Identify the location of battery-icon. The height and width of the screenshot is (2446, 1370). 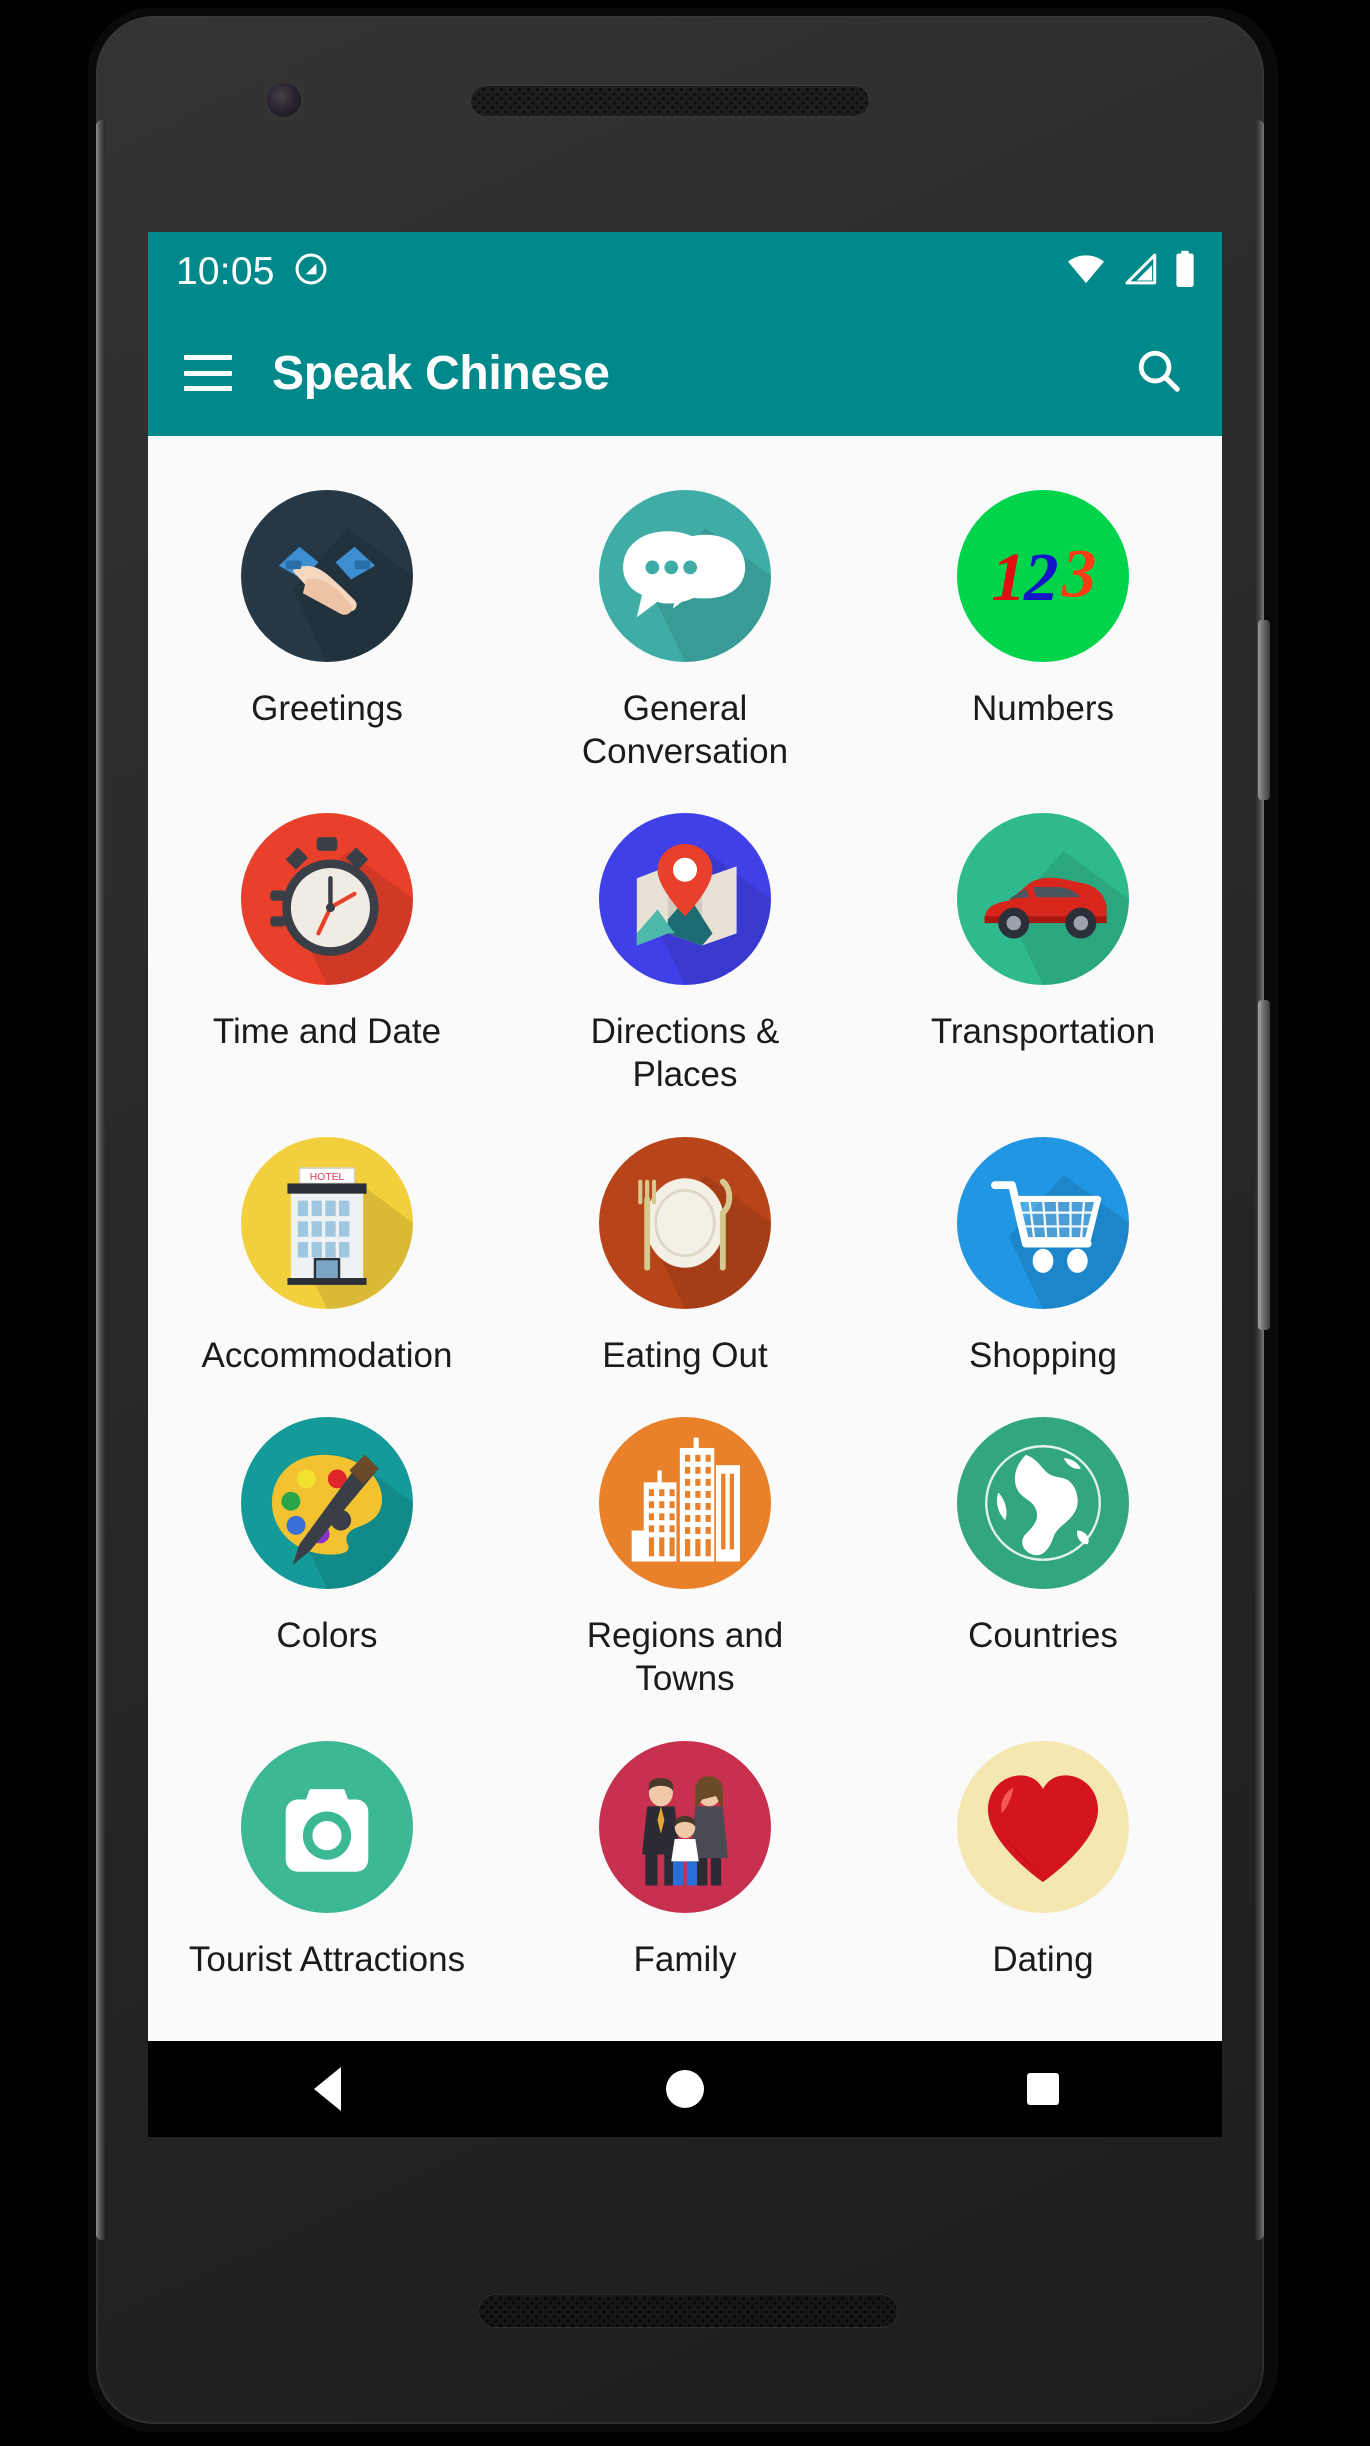
(1185, 271).